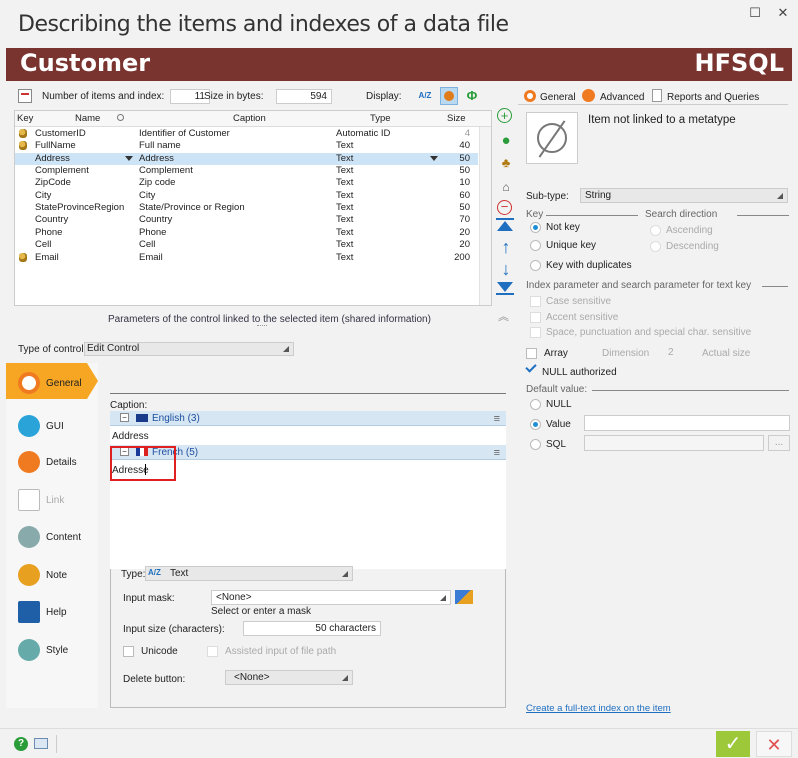 This screenshot has height=758, width=798. Describe the element at coordinates (308, 435) in the screenshot. I see `english-value-row: Address` at that location.